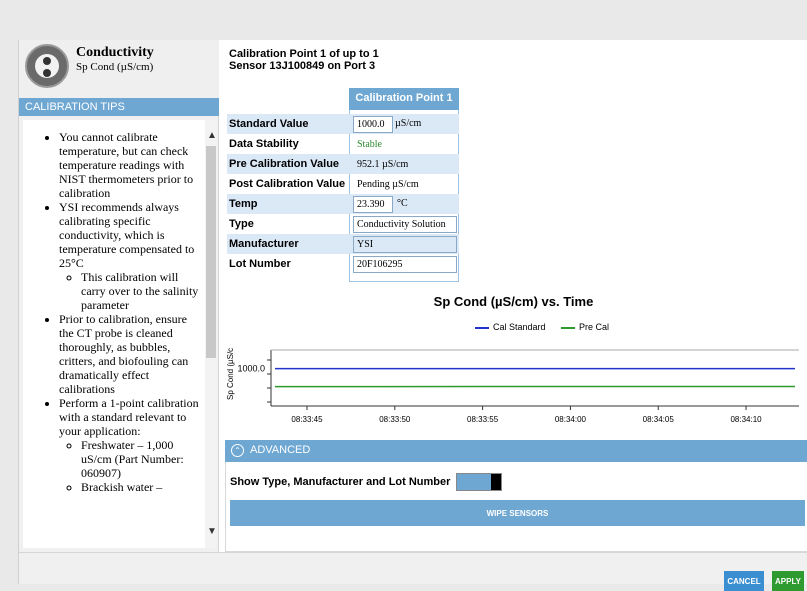 This screenshot has width=807, height=591. I want to click on sensor-name: Conductivity, so click(115, 53).